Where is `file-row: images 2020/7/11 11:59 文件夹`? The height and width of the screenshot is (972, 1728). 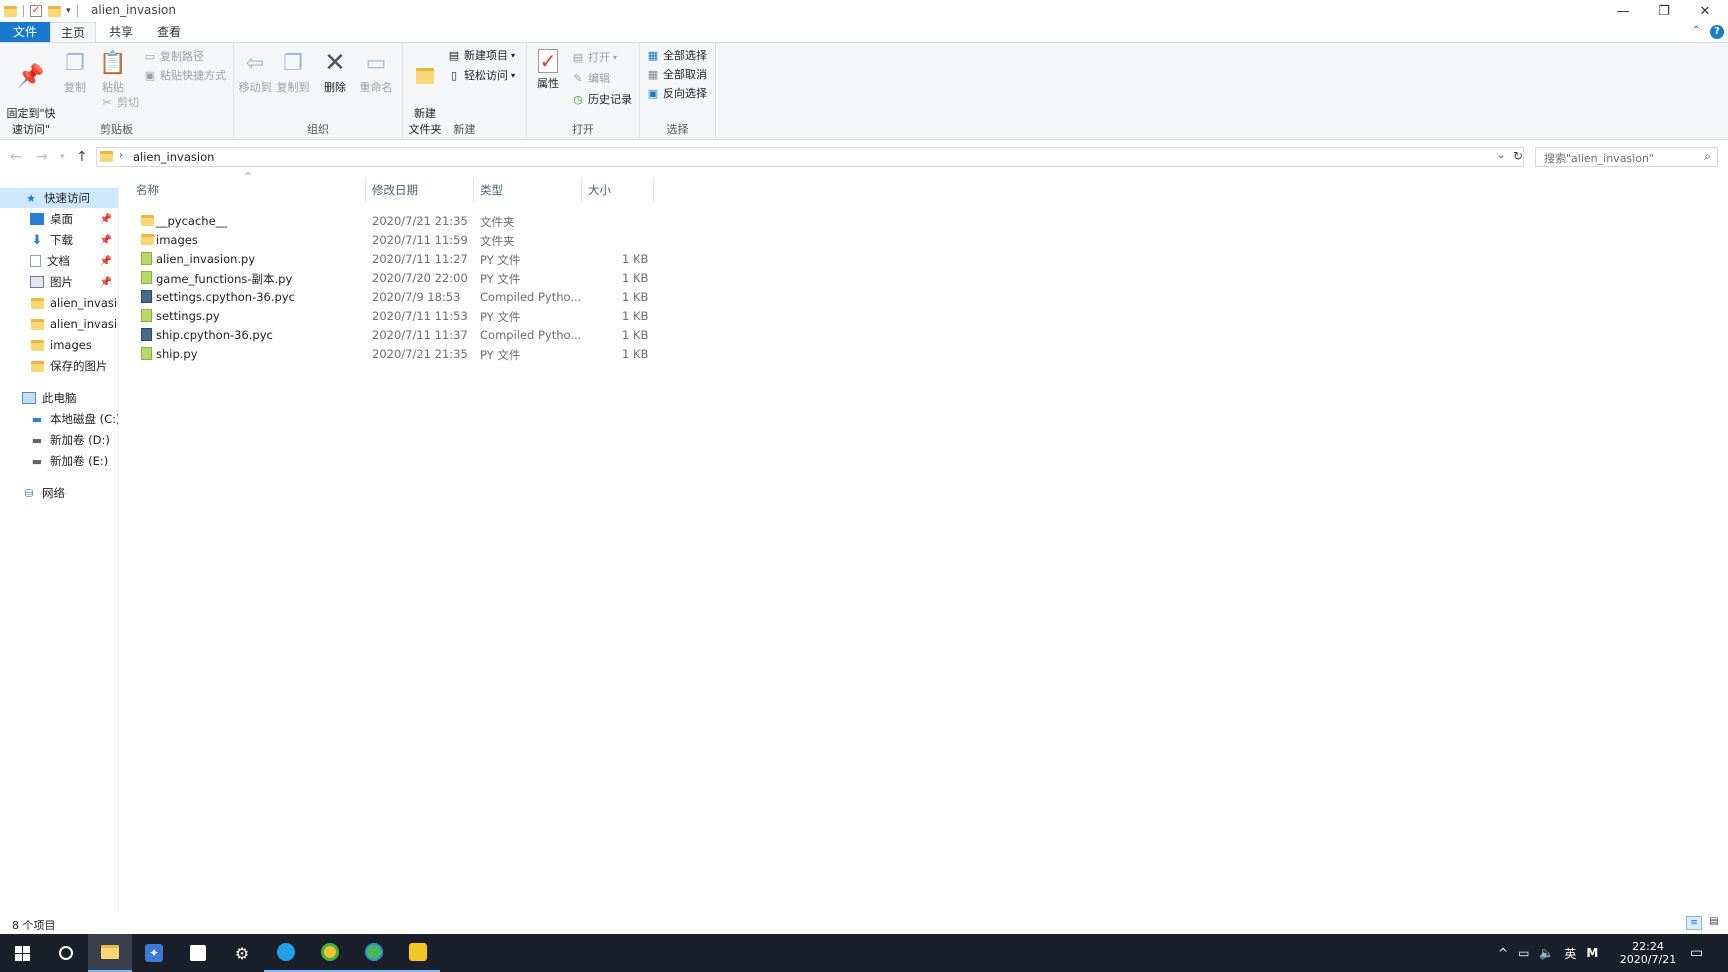
file-row: images 2020/7/11 11:59 文件夹 is located at coordinates (458, 240).